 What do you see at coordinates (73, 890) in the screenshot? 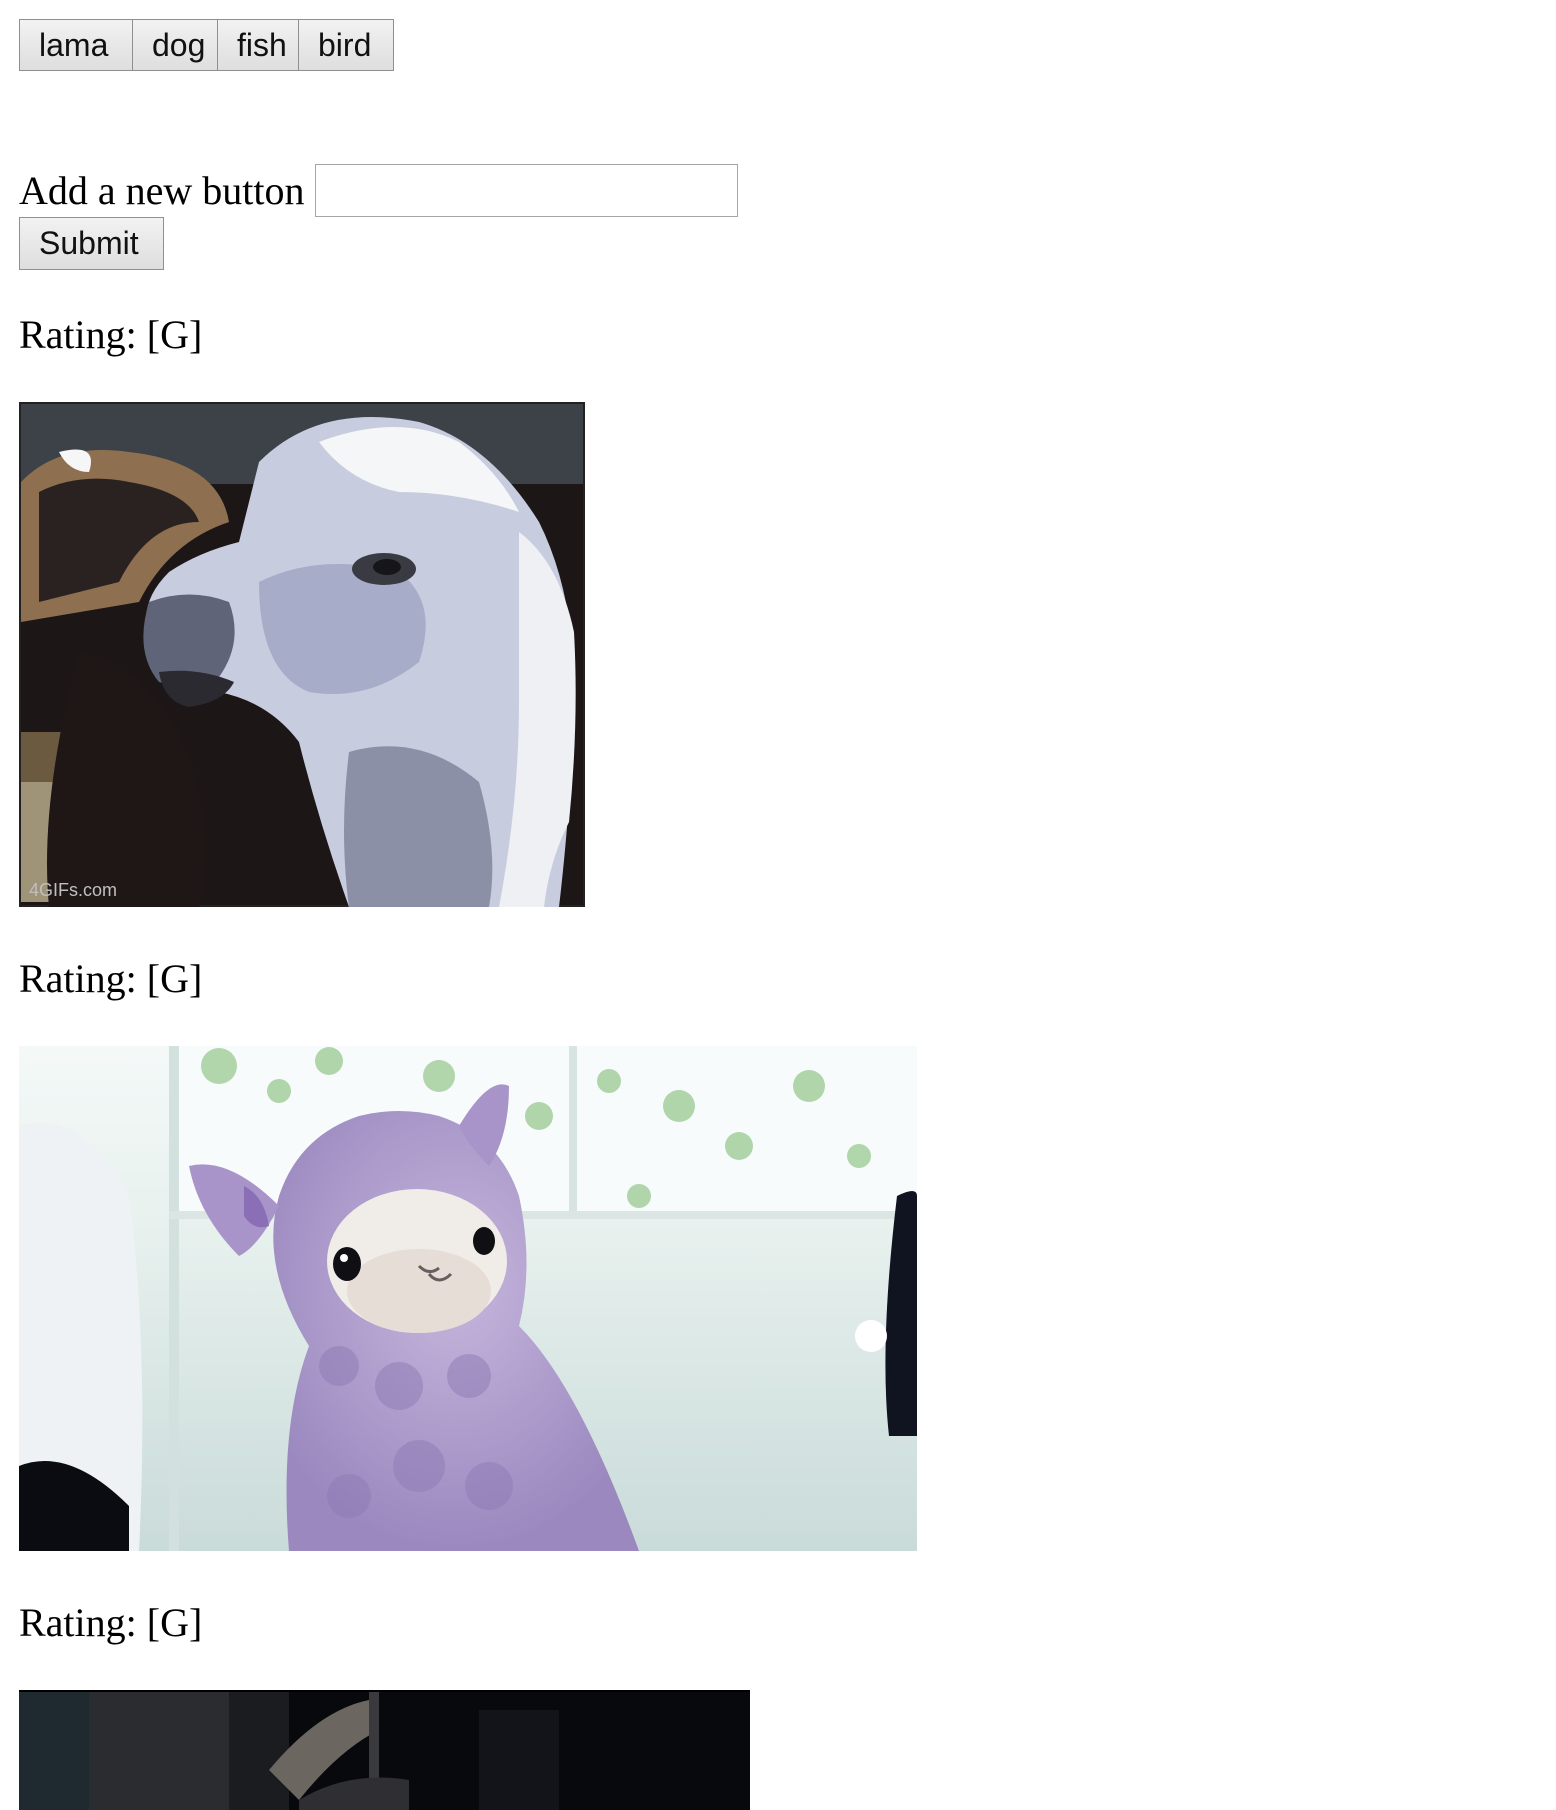
I see `watermark-text: 4GIFs.com` at bounding box center [73, 890].